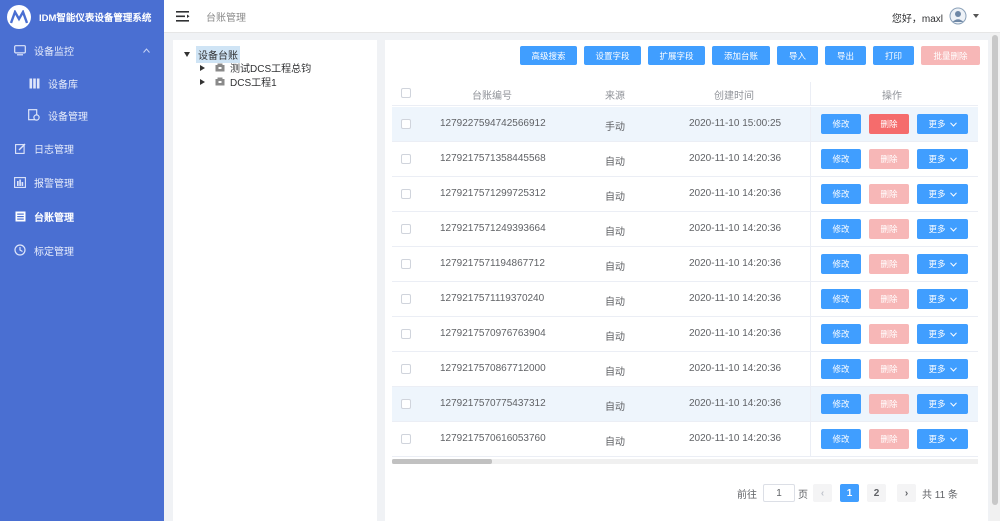 The image size is (1000, 521). Describe the element at coordinates (82, 216) in the screenshot. I see `sidebar-item-ledger-manage: 台账管理` at that location.